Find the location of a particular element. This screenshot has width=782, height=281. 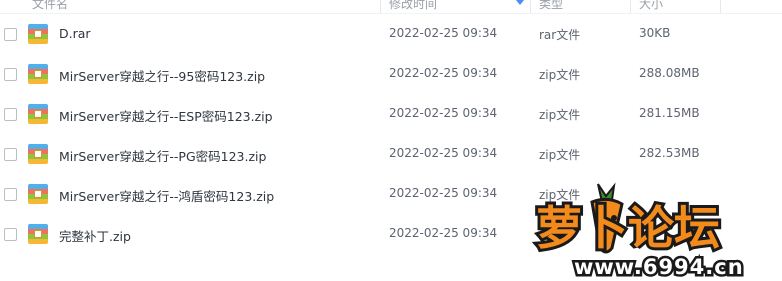

file-row: D.rar 2022-02-25 09:34 rar文件 30KB is located at coordinates (391, 35).